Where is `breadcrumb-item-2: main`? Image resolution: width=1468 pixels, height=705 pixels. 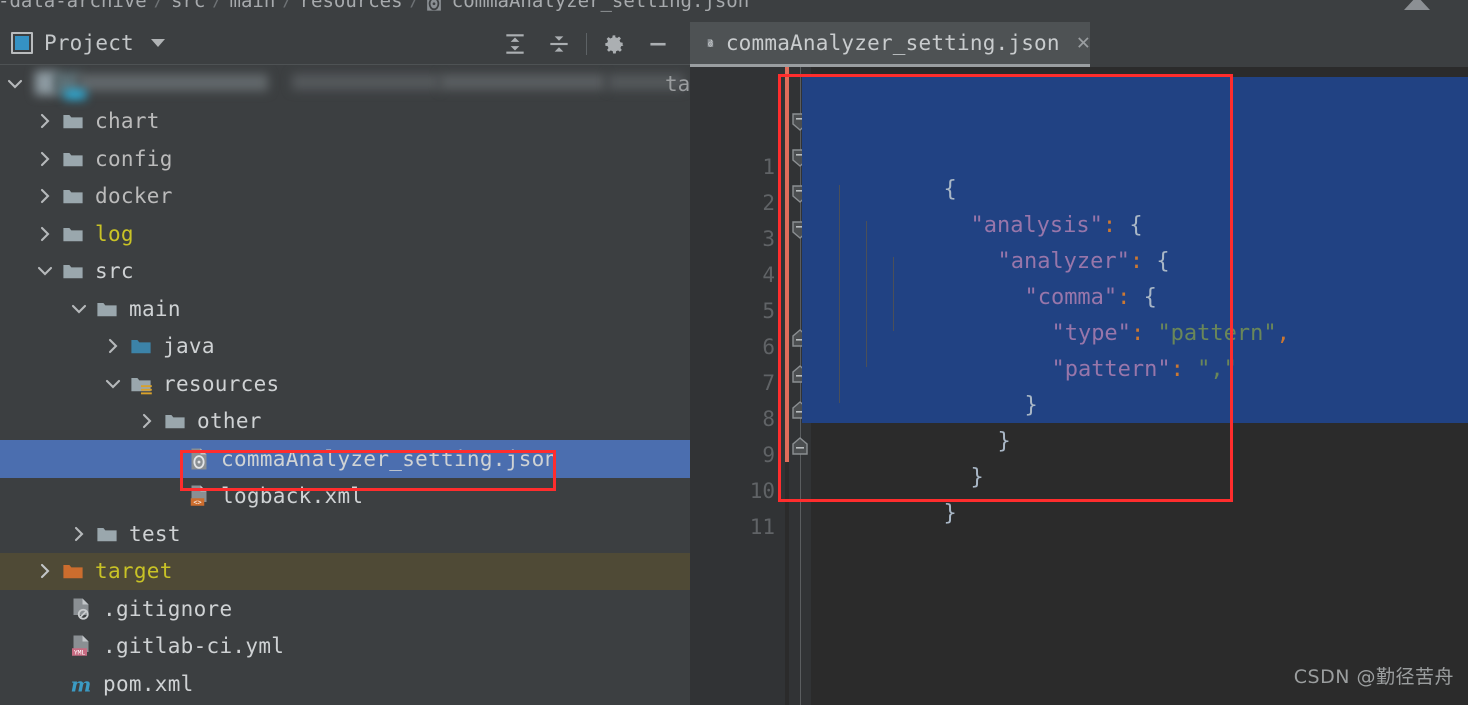 breadcrumb-item-2: main is located at coordinates (253, 6).